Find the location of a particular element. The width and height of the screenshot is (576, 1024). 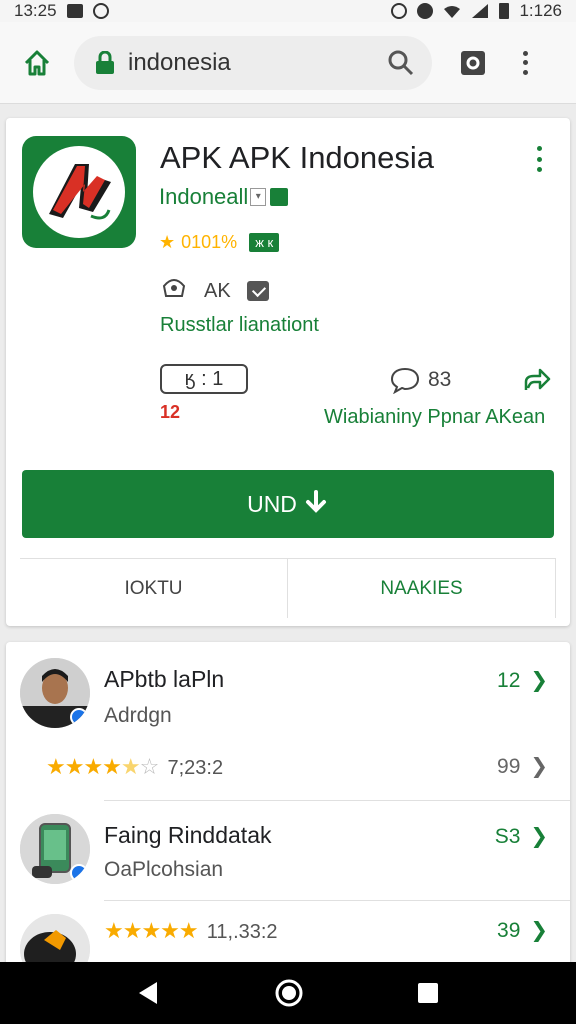

rating-line: ★ 0101% ж к is located at coordinates (219, 242).